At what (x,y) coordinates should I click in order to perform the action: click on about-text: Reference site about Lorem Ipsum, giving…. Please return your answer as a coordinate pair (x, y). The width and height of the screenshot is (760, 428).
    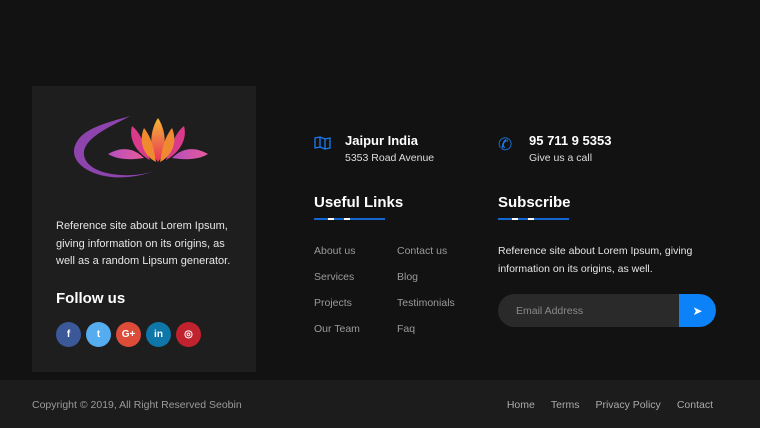
    Looking at the image, I should click on (143, 243).